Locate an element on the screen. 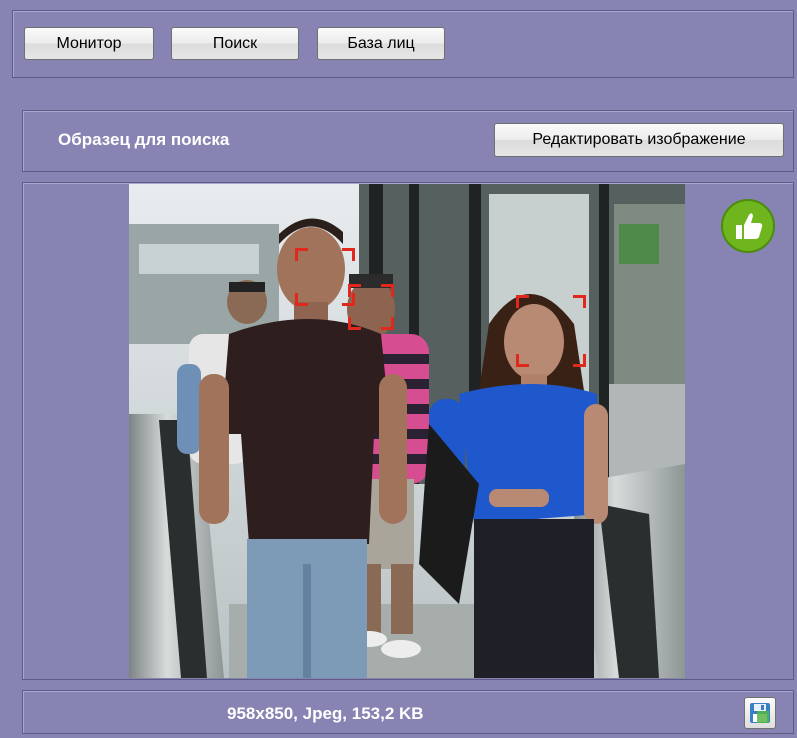  sample-title: Образец для поиска is located at coordinates (144, 139).